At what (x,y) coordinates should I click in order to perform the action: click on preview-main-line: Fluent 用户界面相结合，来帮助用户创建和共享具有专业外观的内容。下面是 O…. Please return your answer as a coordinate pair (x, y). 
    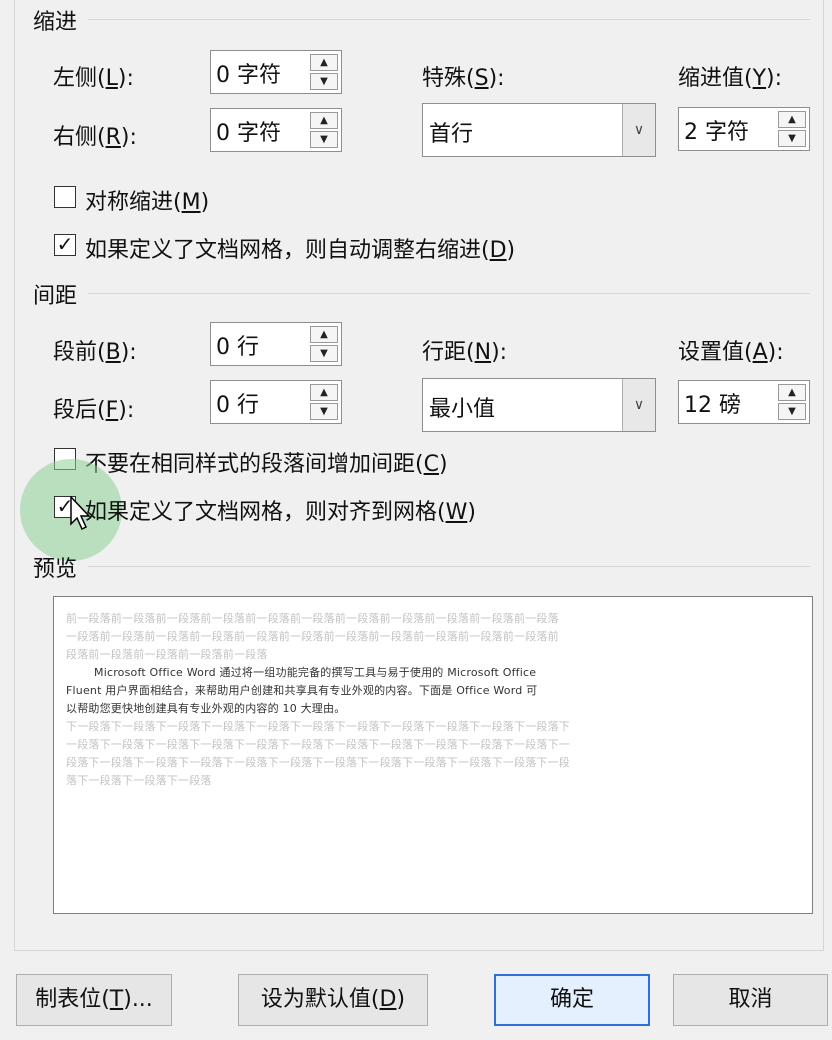
    Looking at the image, I should click on (302, 690).